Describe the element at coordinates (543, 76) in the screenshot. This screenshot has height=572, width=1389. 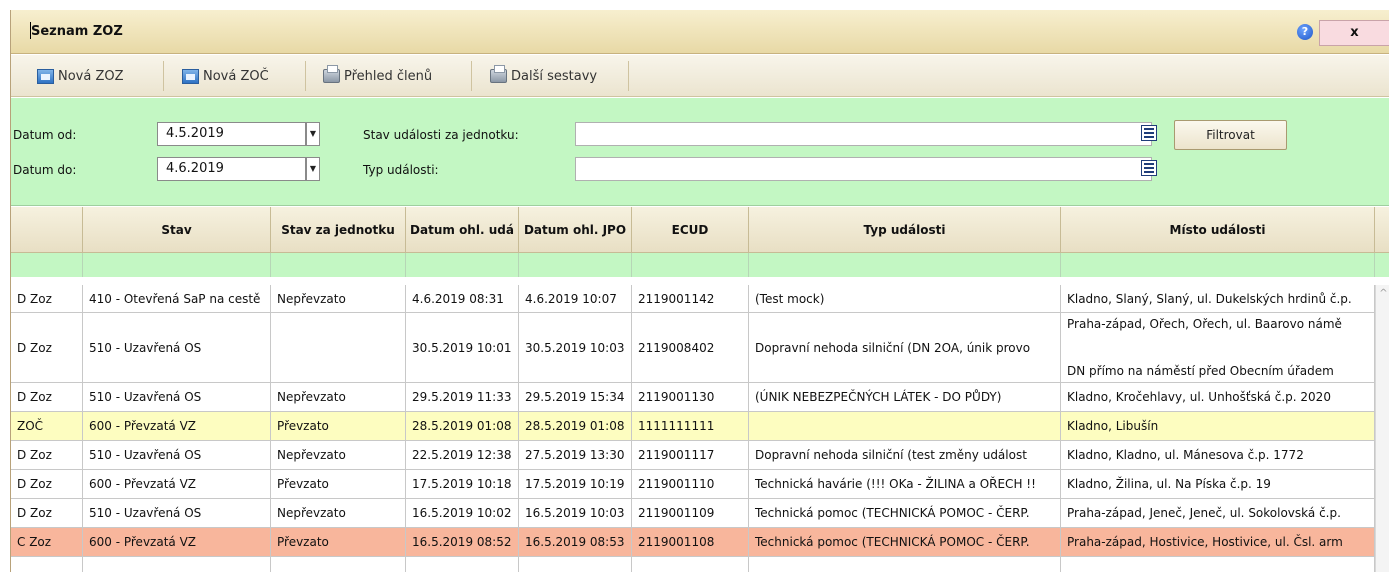
I see `more-reports-button: Další sestavy` at that location.